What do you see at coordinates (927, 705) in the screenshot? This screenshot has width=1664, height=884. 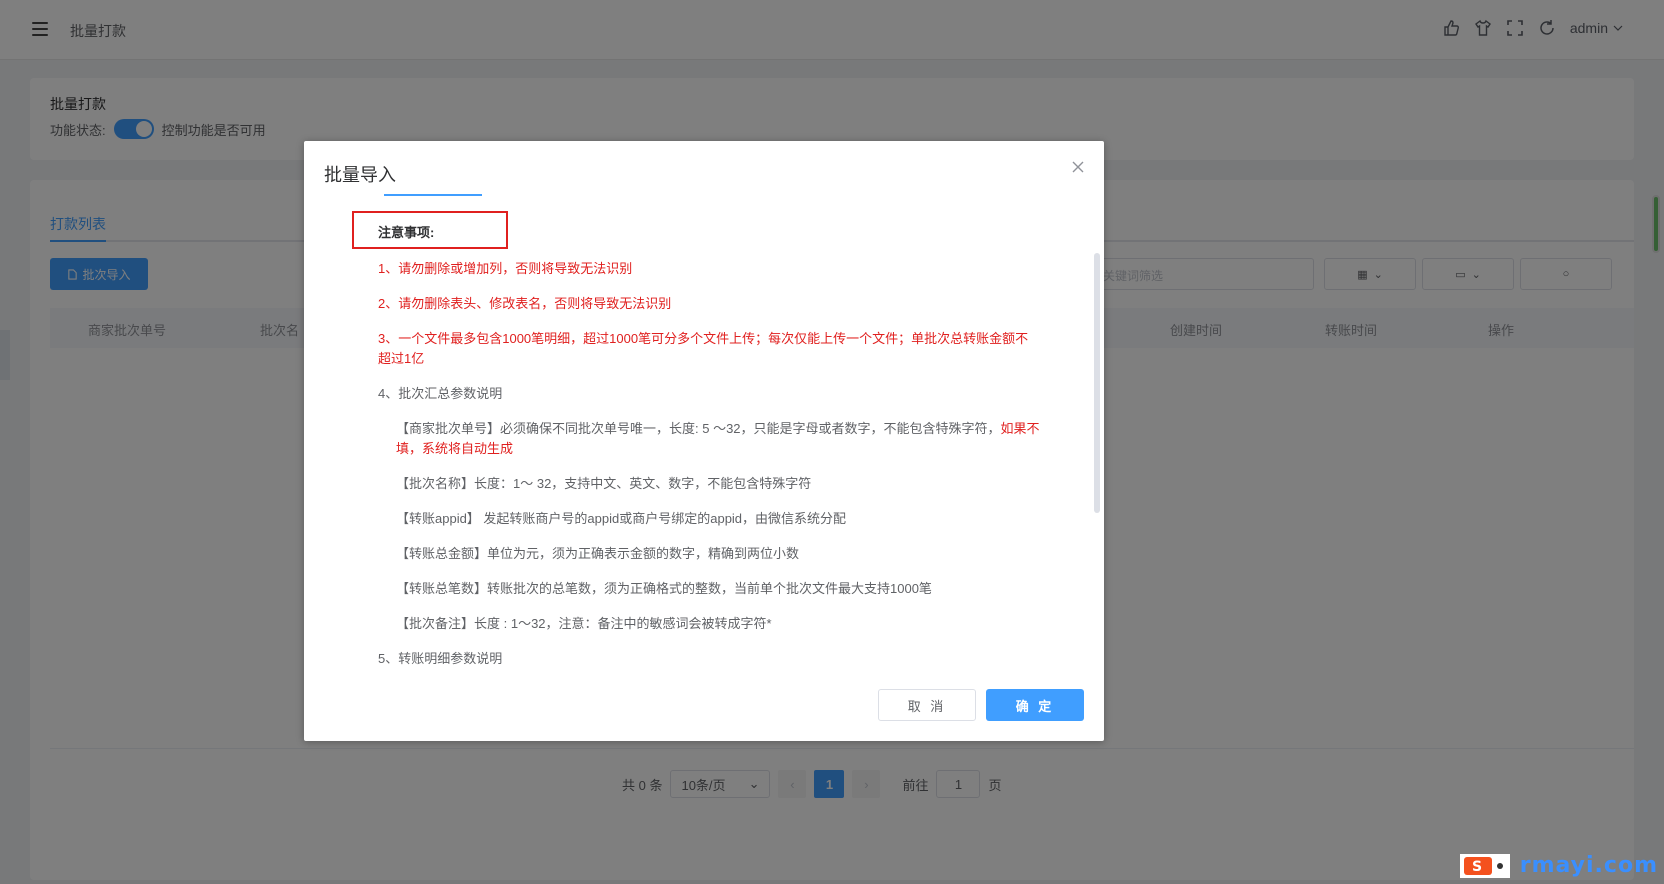 I see `cancel-button: 取 消` at bounding box center [927, 705].